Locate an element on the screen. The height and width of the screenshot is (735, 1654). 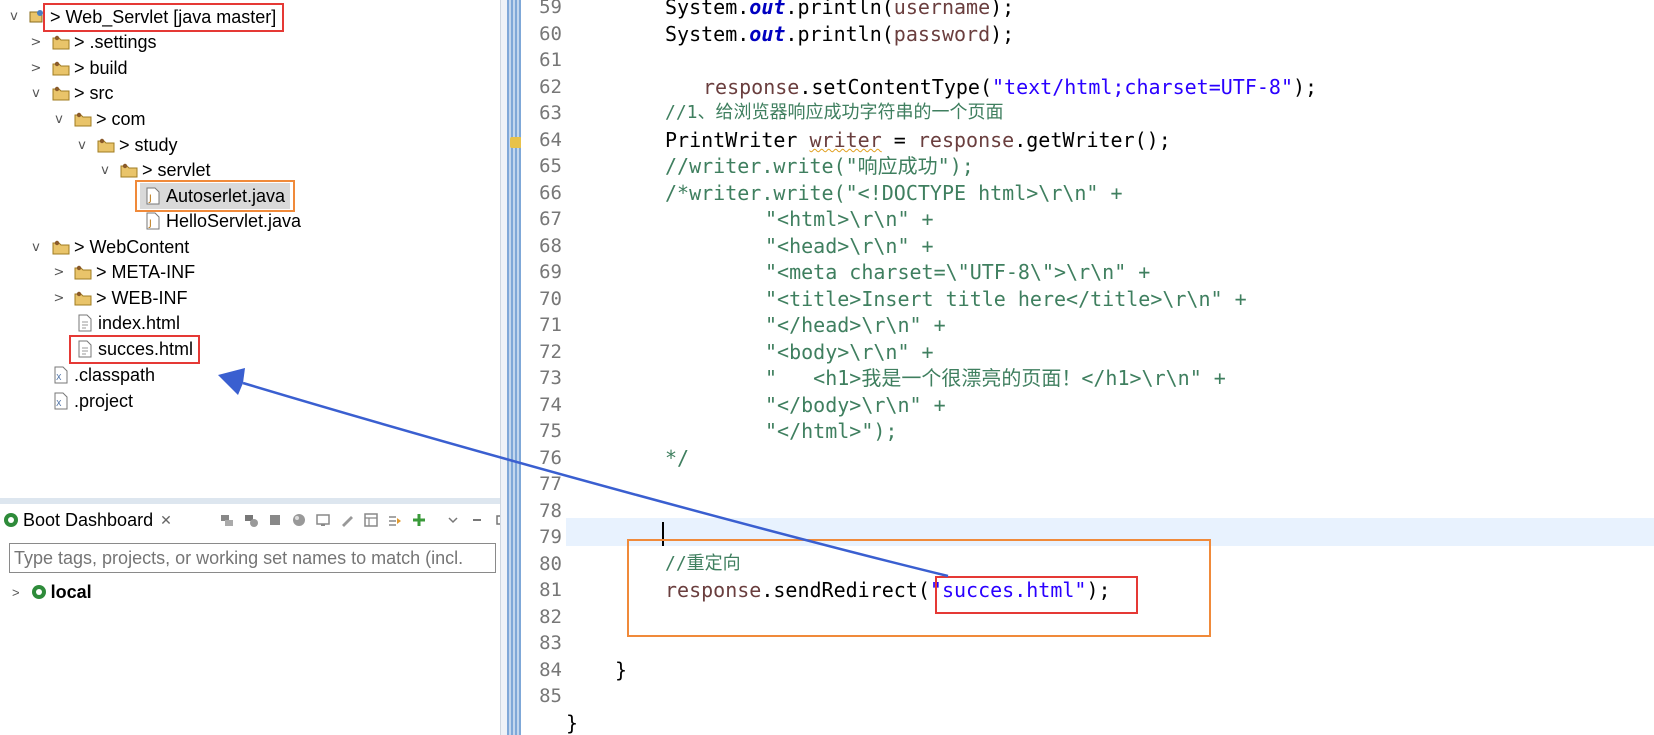
line-number: 67 is located at coordinates (550, 219).